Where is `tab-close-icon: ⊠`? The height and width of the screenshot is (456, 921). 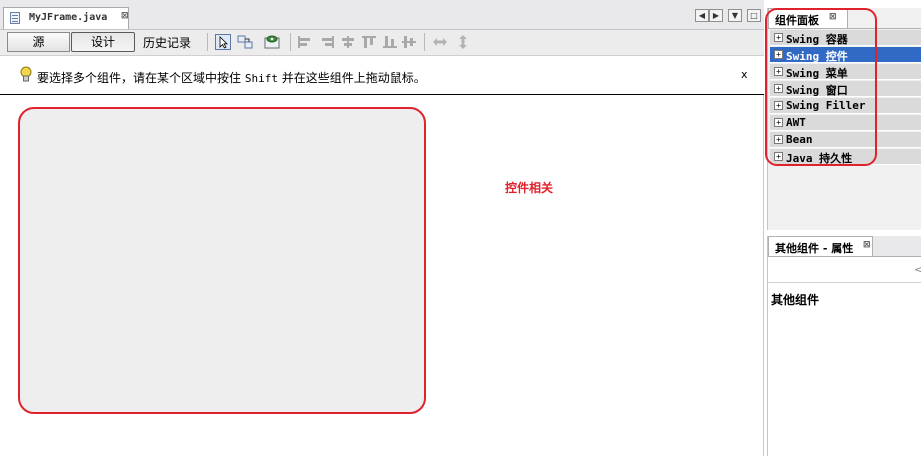 tab-close-icon: ⊠ is located at coordinates (125, 16).